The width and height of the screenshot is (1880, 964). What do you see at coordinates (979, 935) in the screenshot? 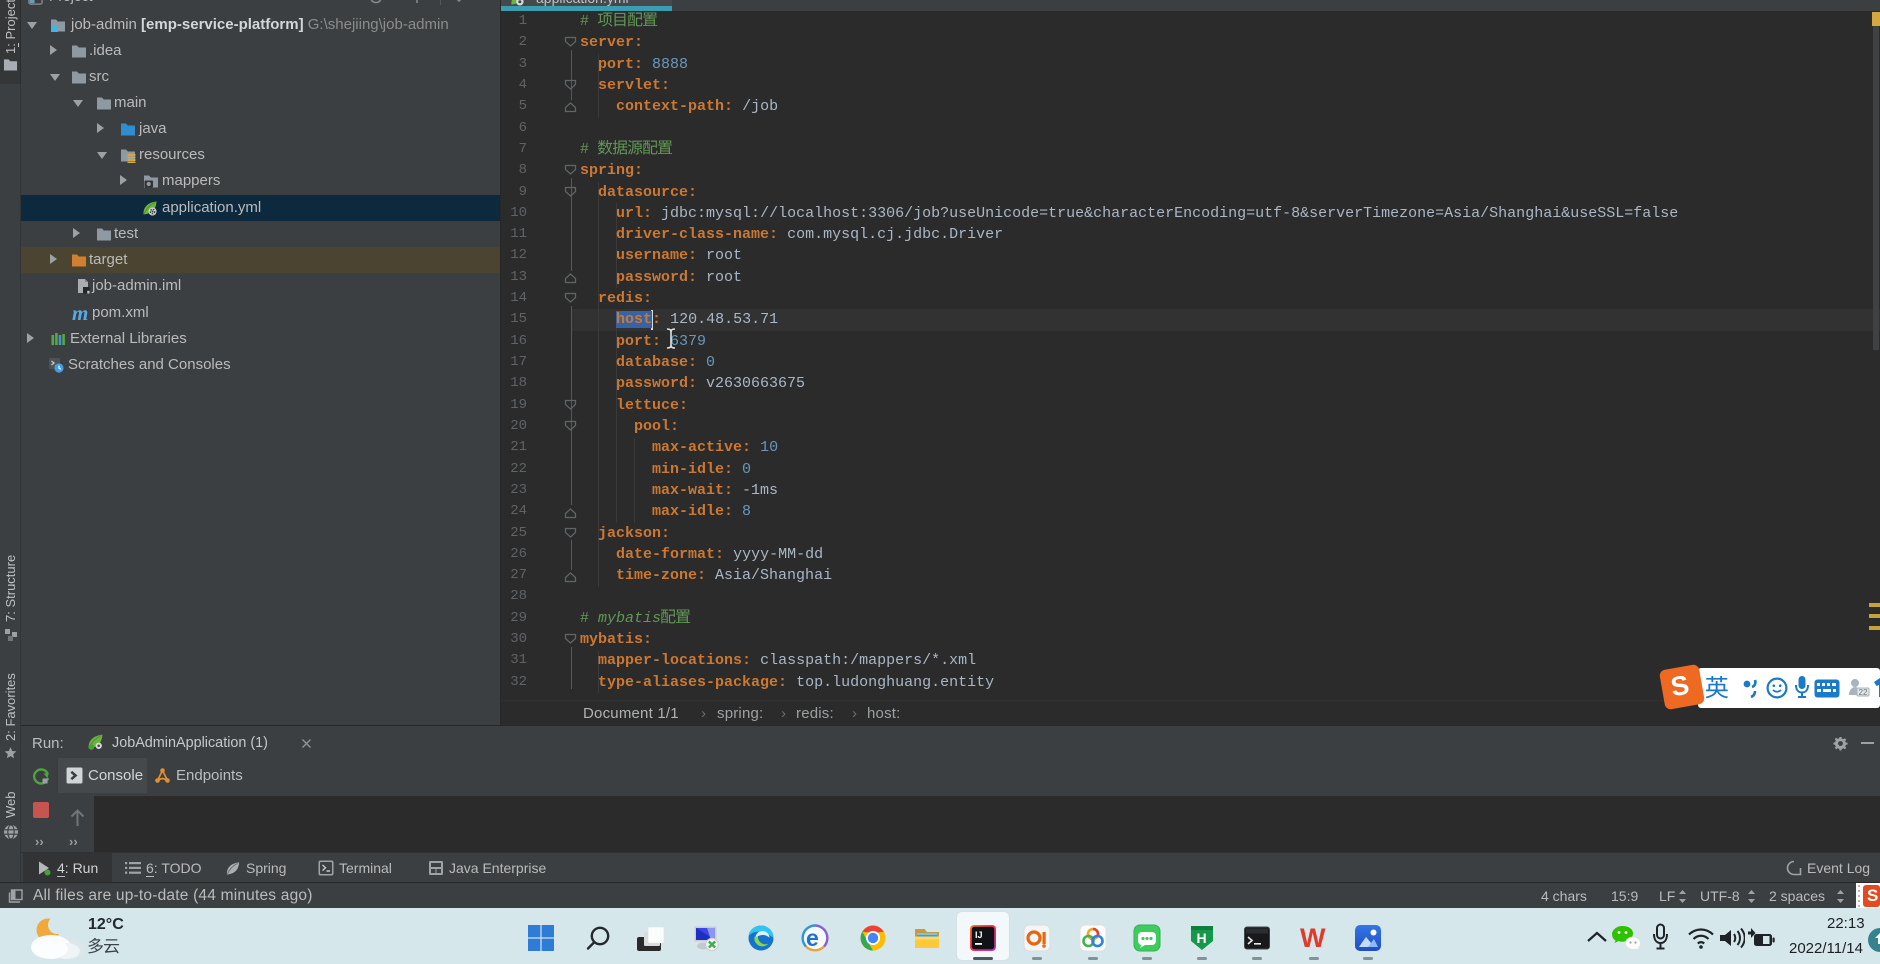
I see `svg-text: IJ` at bounding box center [979, 935].